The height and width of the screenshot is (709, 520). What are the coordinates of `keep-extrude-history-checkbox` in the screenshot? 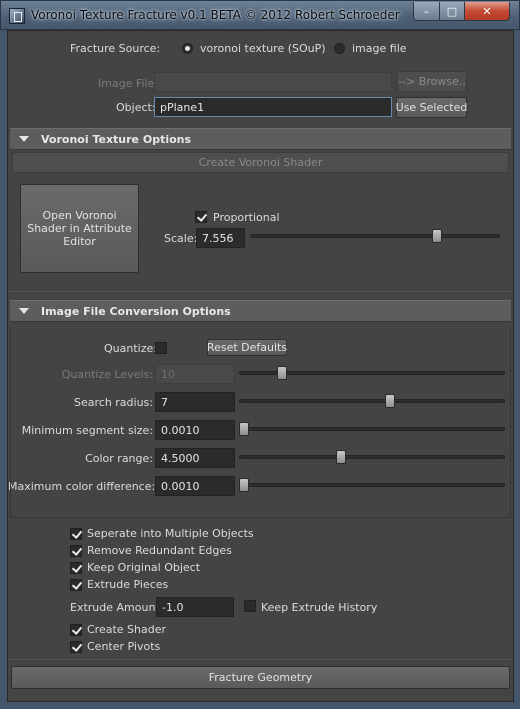 It's located at (250, 606).